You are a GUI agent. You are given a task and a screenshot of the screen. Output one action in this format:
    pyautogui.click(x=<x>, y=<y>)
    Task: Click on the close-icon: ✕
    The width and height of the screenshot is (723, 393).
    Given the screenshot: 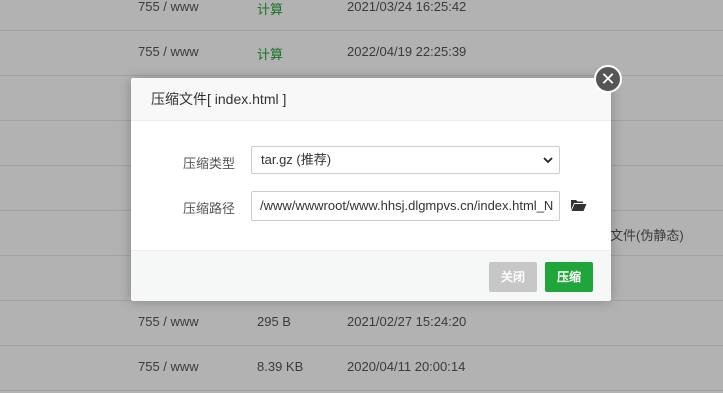 What is the action you would take?
    pyautogui.click(x=608, y=79)
    